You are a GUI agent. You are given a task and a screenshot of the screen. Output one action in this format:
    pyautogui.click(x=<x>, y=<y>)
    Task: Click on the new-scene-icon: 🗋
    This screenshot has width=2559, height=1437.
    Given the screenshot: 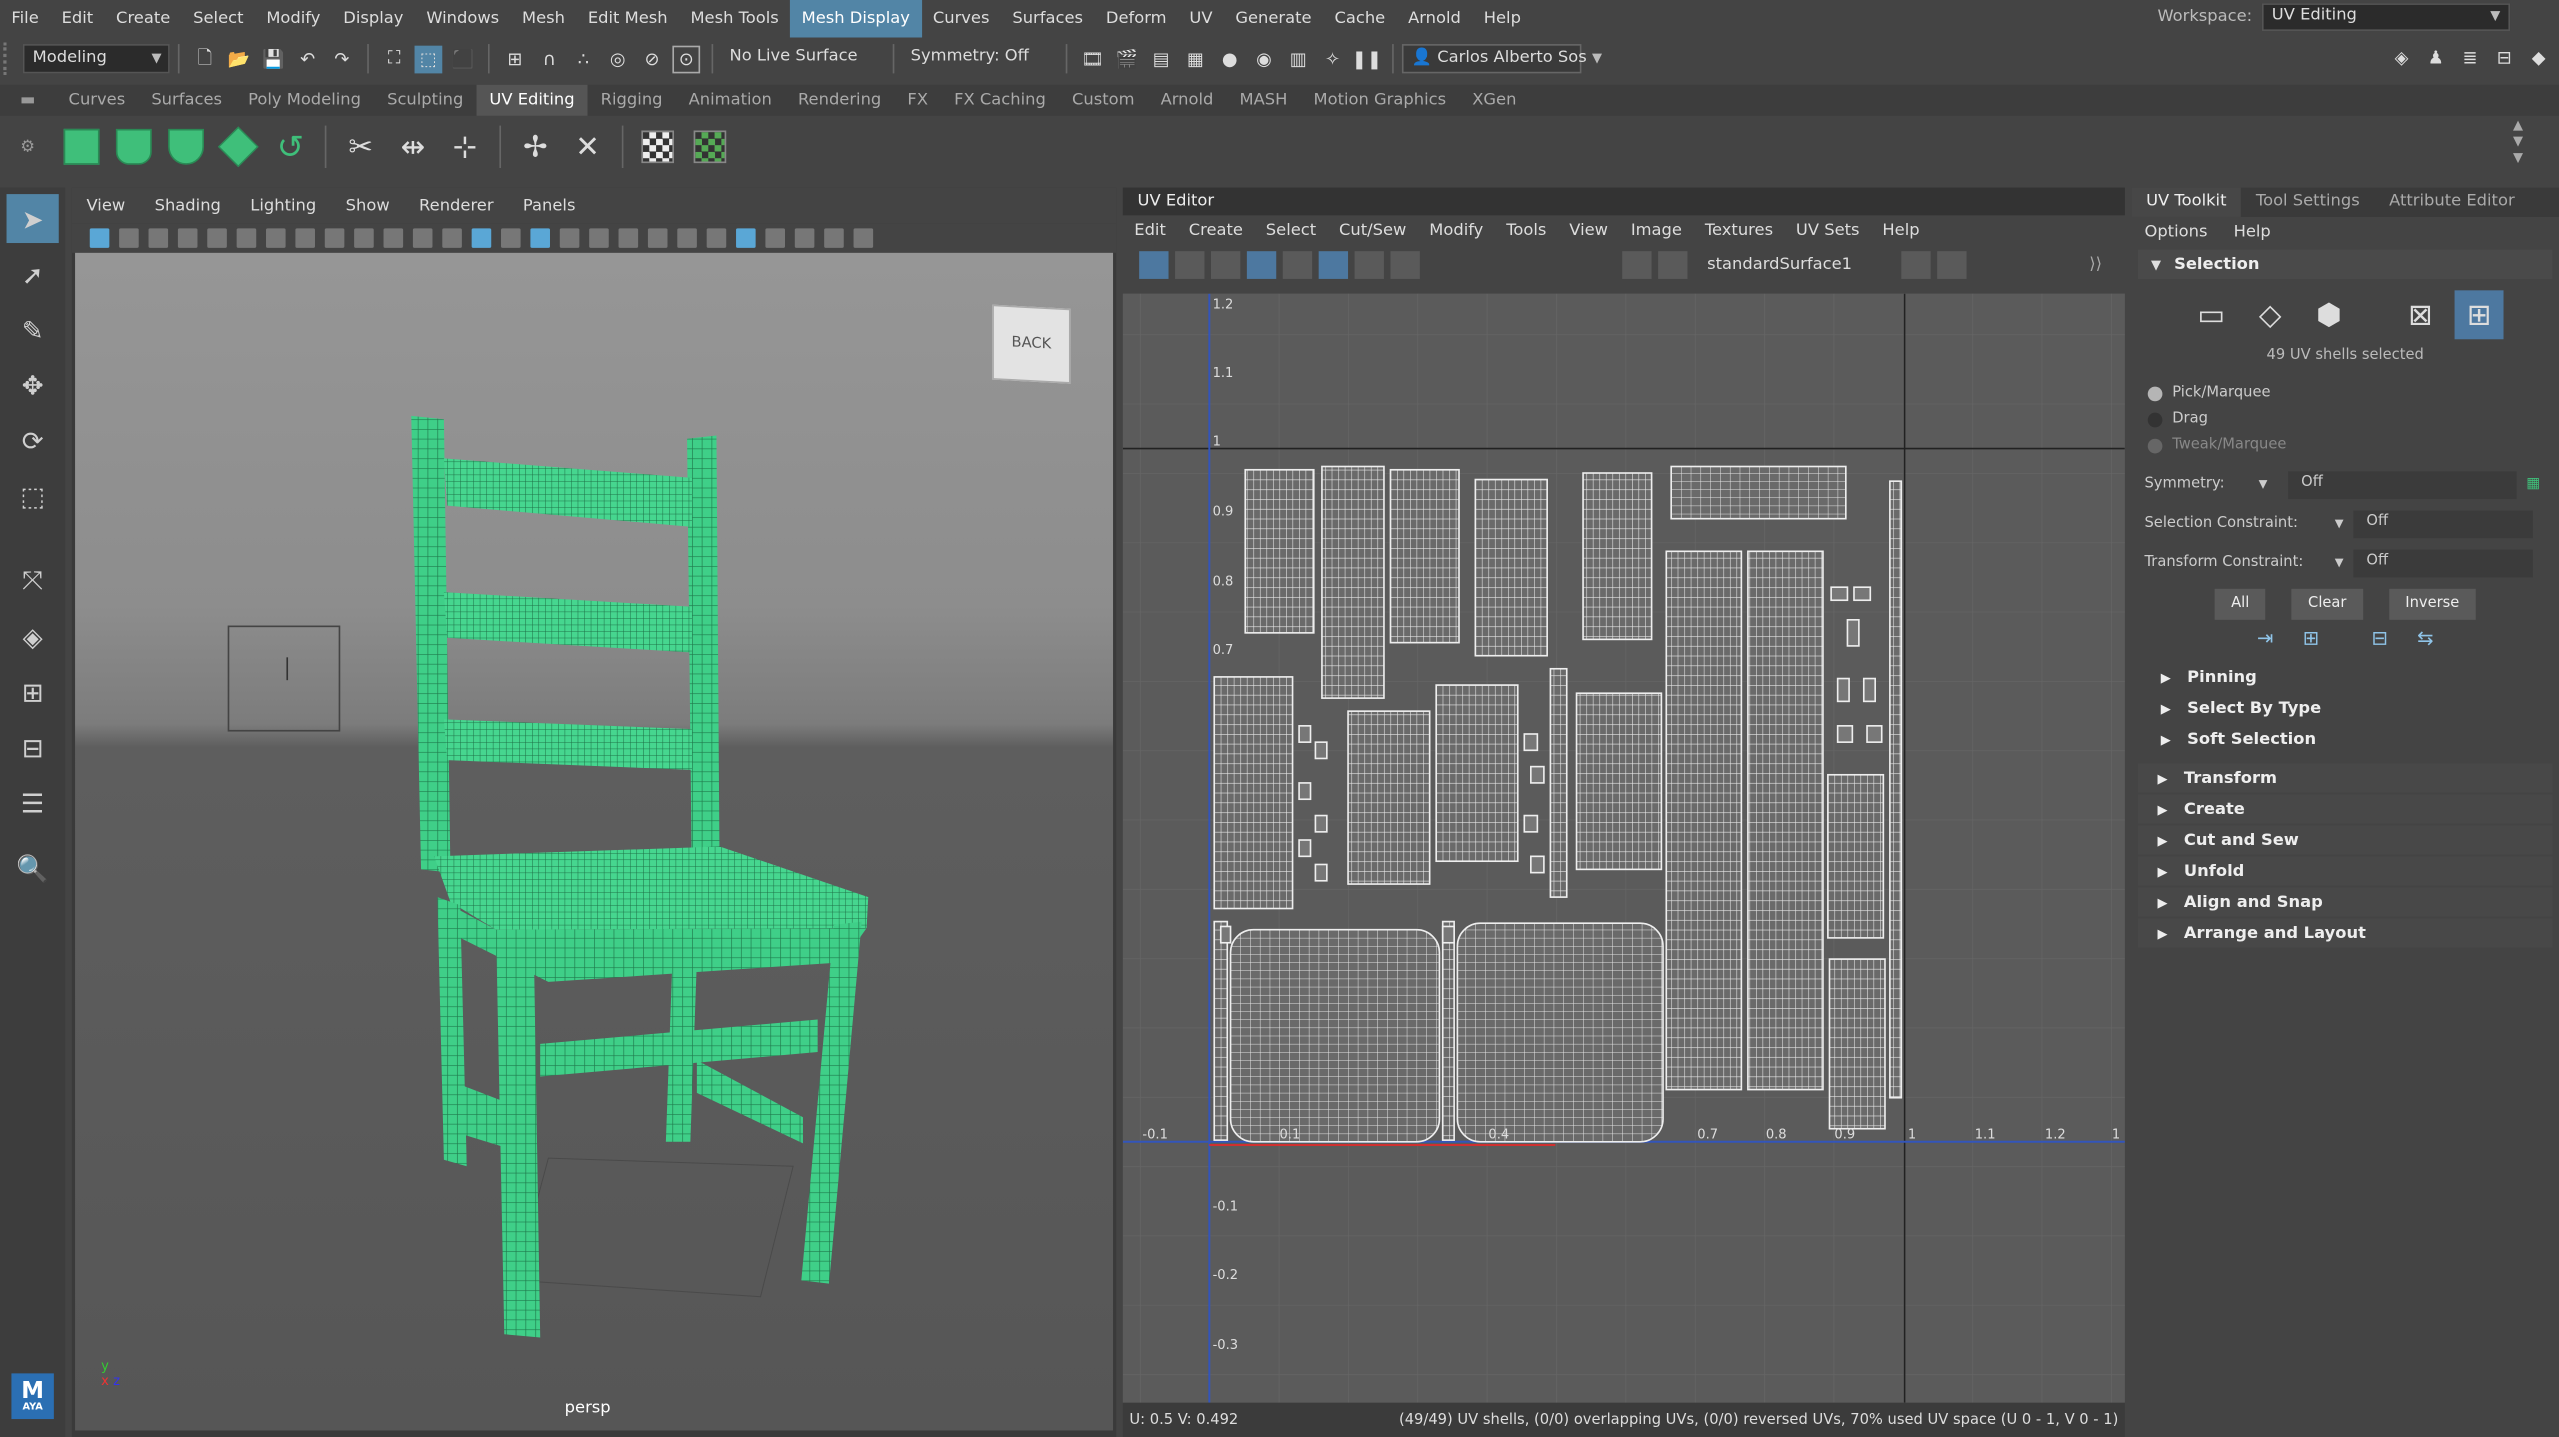 What is the action you would take?
    pyautogui.click(x=205, y=59)
    